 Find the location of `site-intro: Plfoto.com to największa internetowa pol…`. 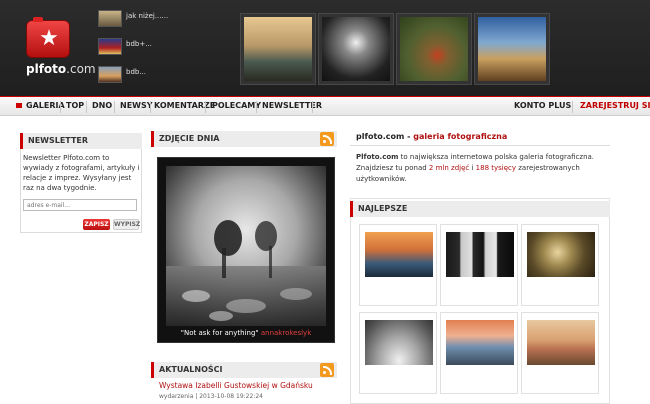

site-intro: Plfoto.com to największa internetowa pol… is located at coordinates (475, 168).